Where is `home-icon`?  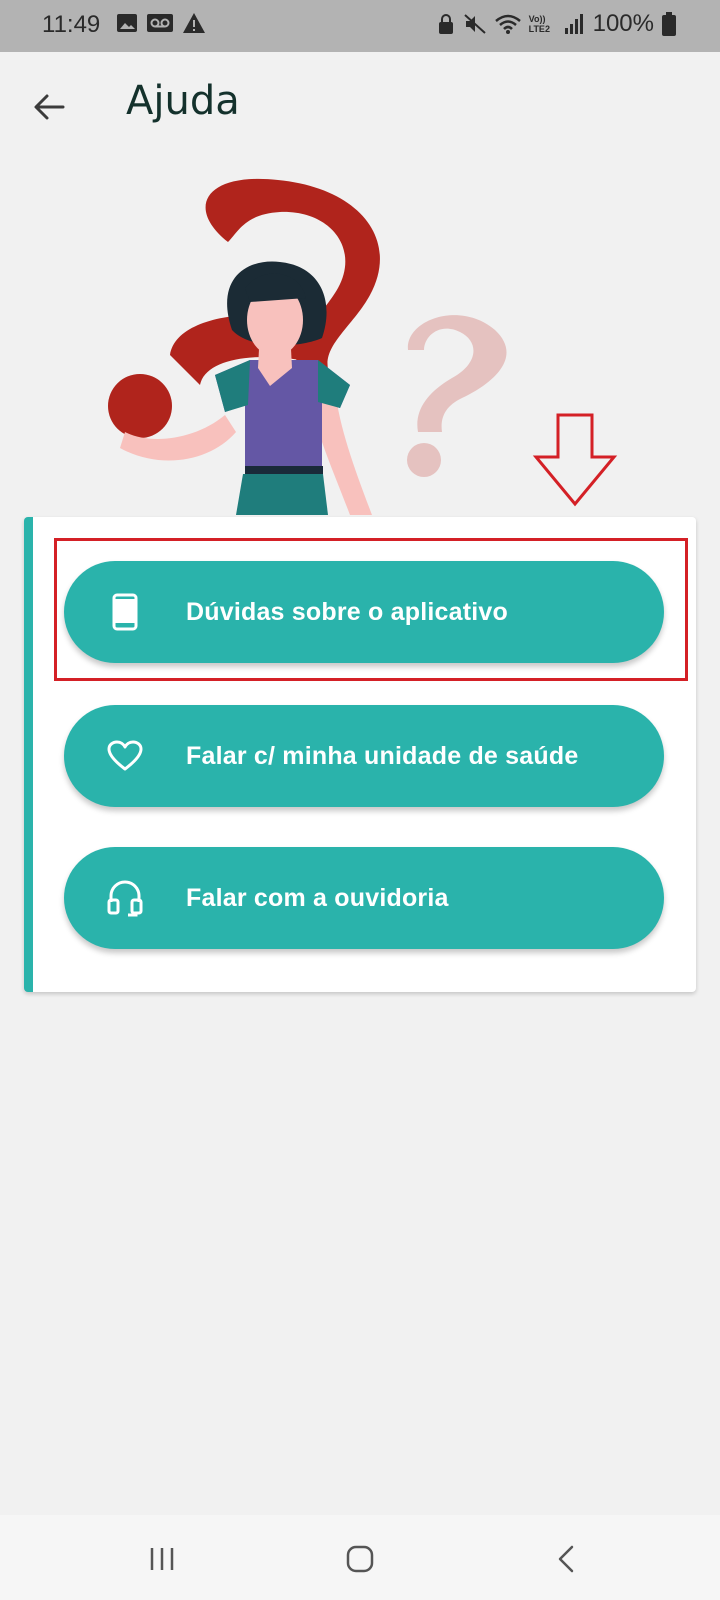
home-icon is located at coordinates (360, 1559).